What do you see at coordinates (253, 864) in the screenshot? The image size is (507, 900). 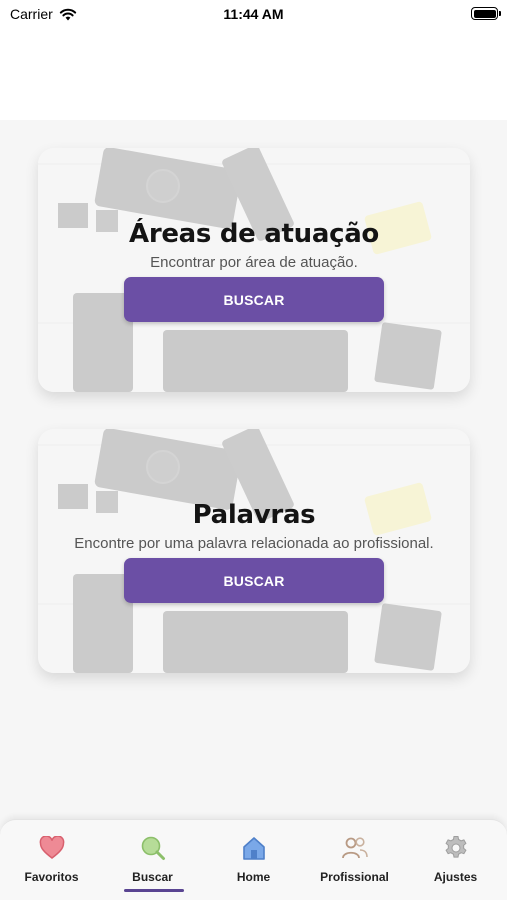 I see `tab-home: Home` at bounding box center [253, 864].